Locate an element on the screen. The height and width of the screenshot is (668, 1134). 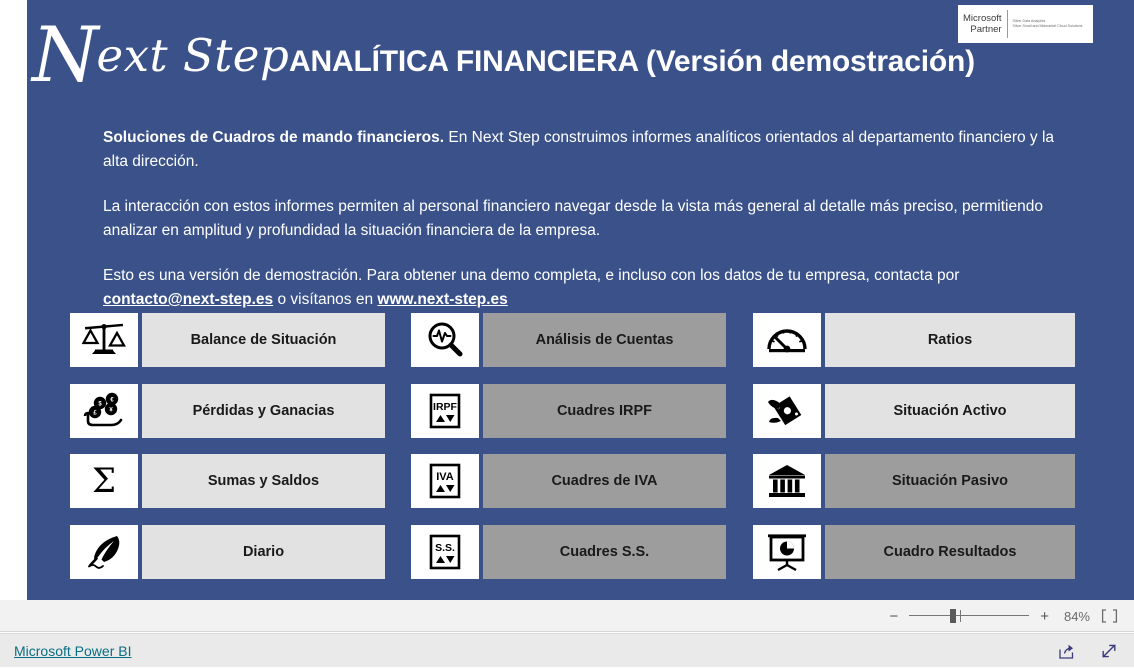
quill-pen-icon is located at coordinates (104, 552).